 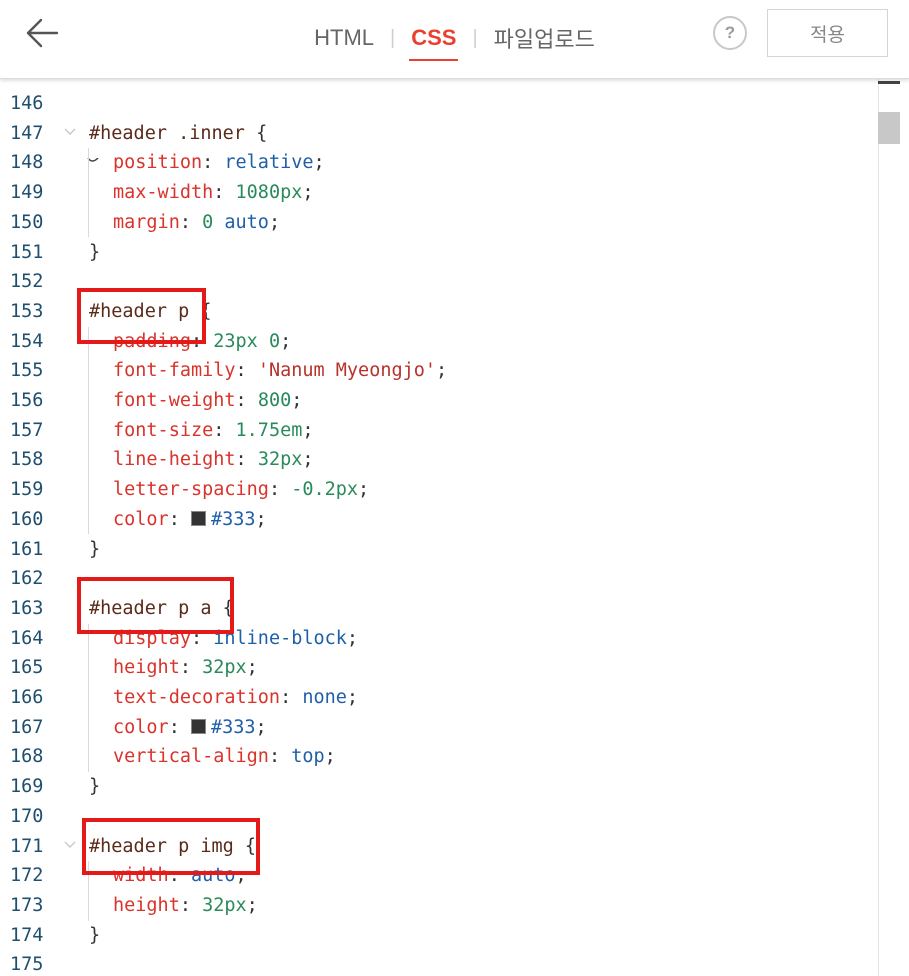 I want to click on code-text: color: #333;, so click(x=190, y=728).